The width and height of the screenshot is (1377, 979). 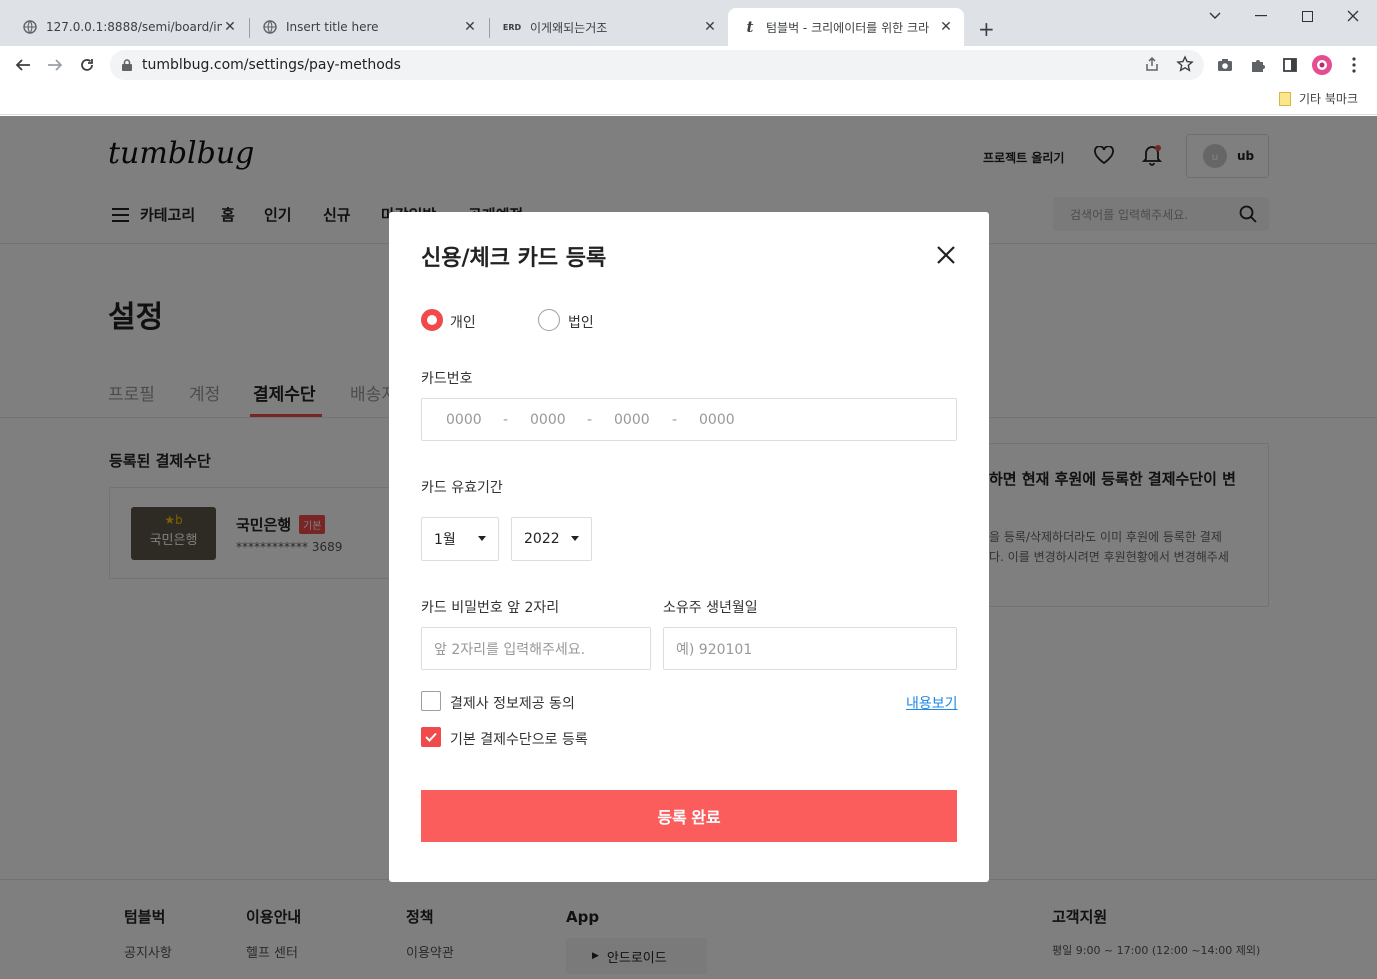 I want to click on tumblbug-favicon-icon: t, so click(x=750, y=27).